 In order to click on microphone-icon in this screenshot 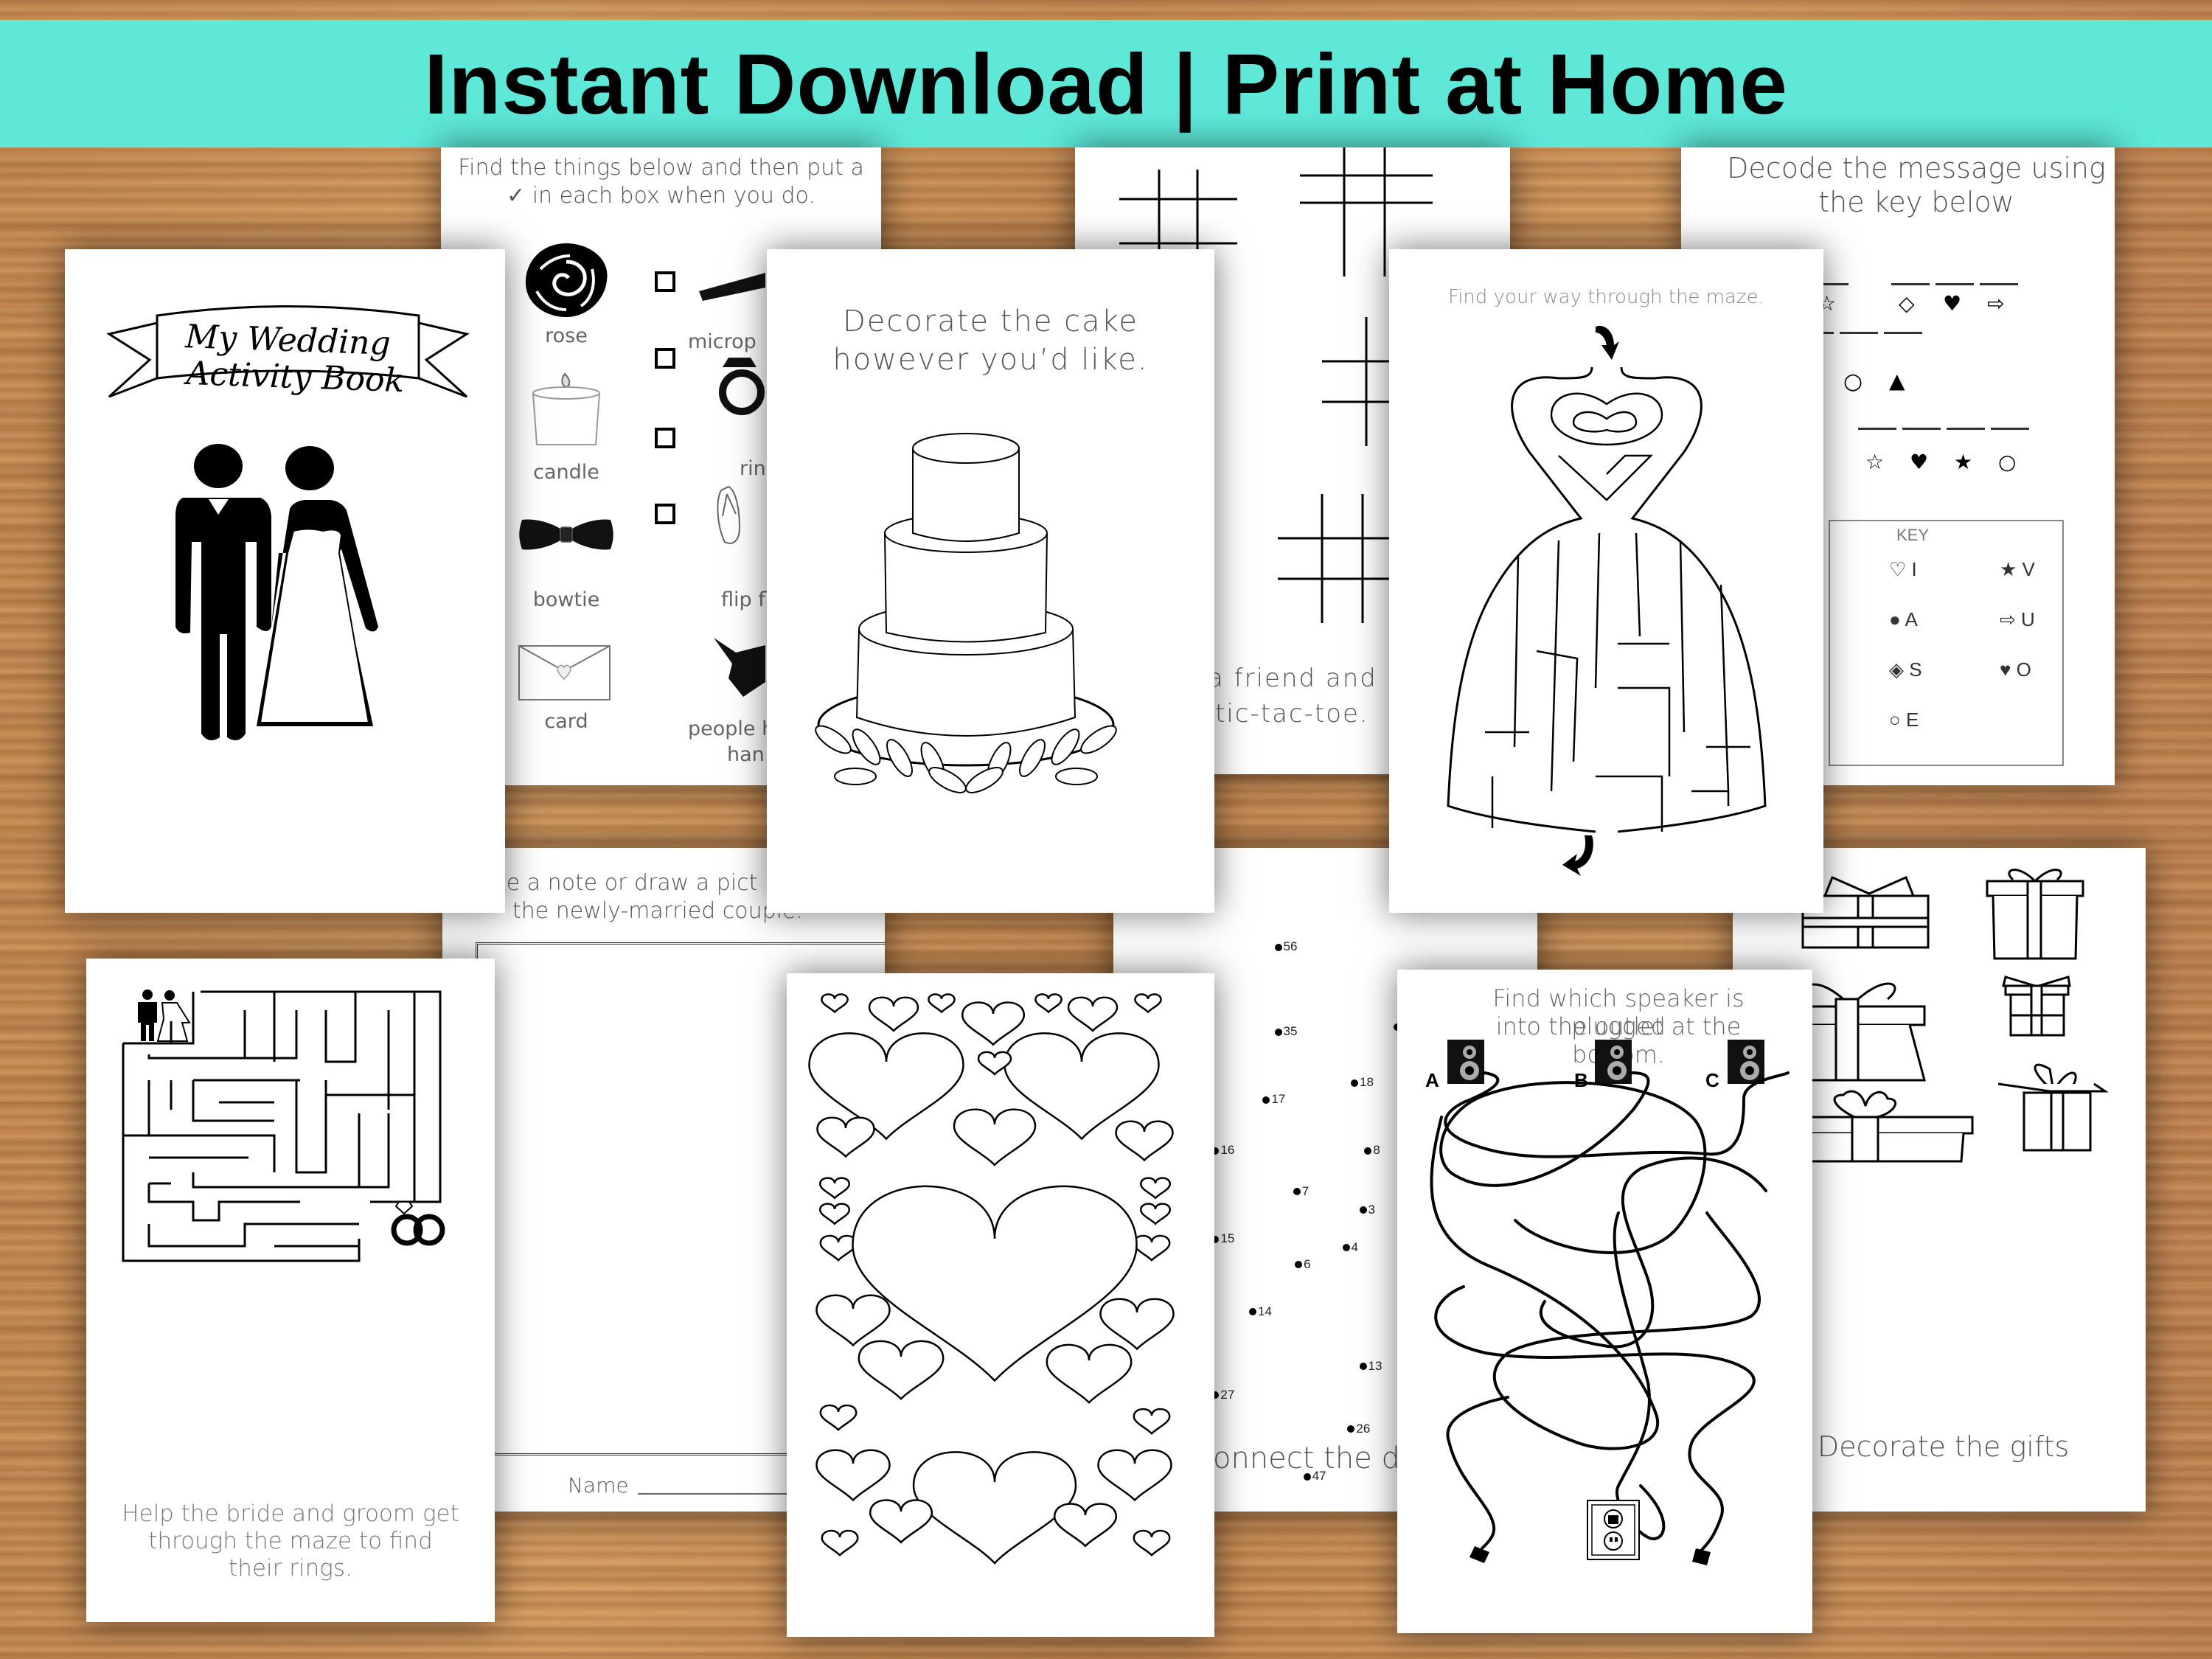, I will do `click(732, 287)`.